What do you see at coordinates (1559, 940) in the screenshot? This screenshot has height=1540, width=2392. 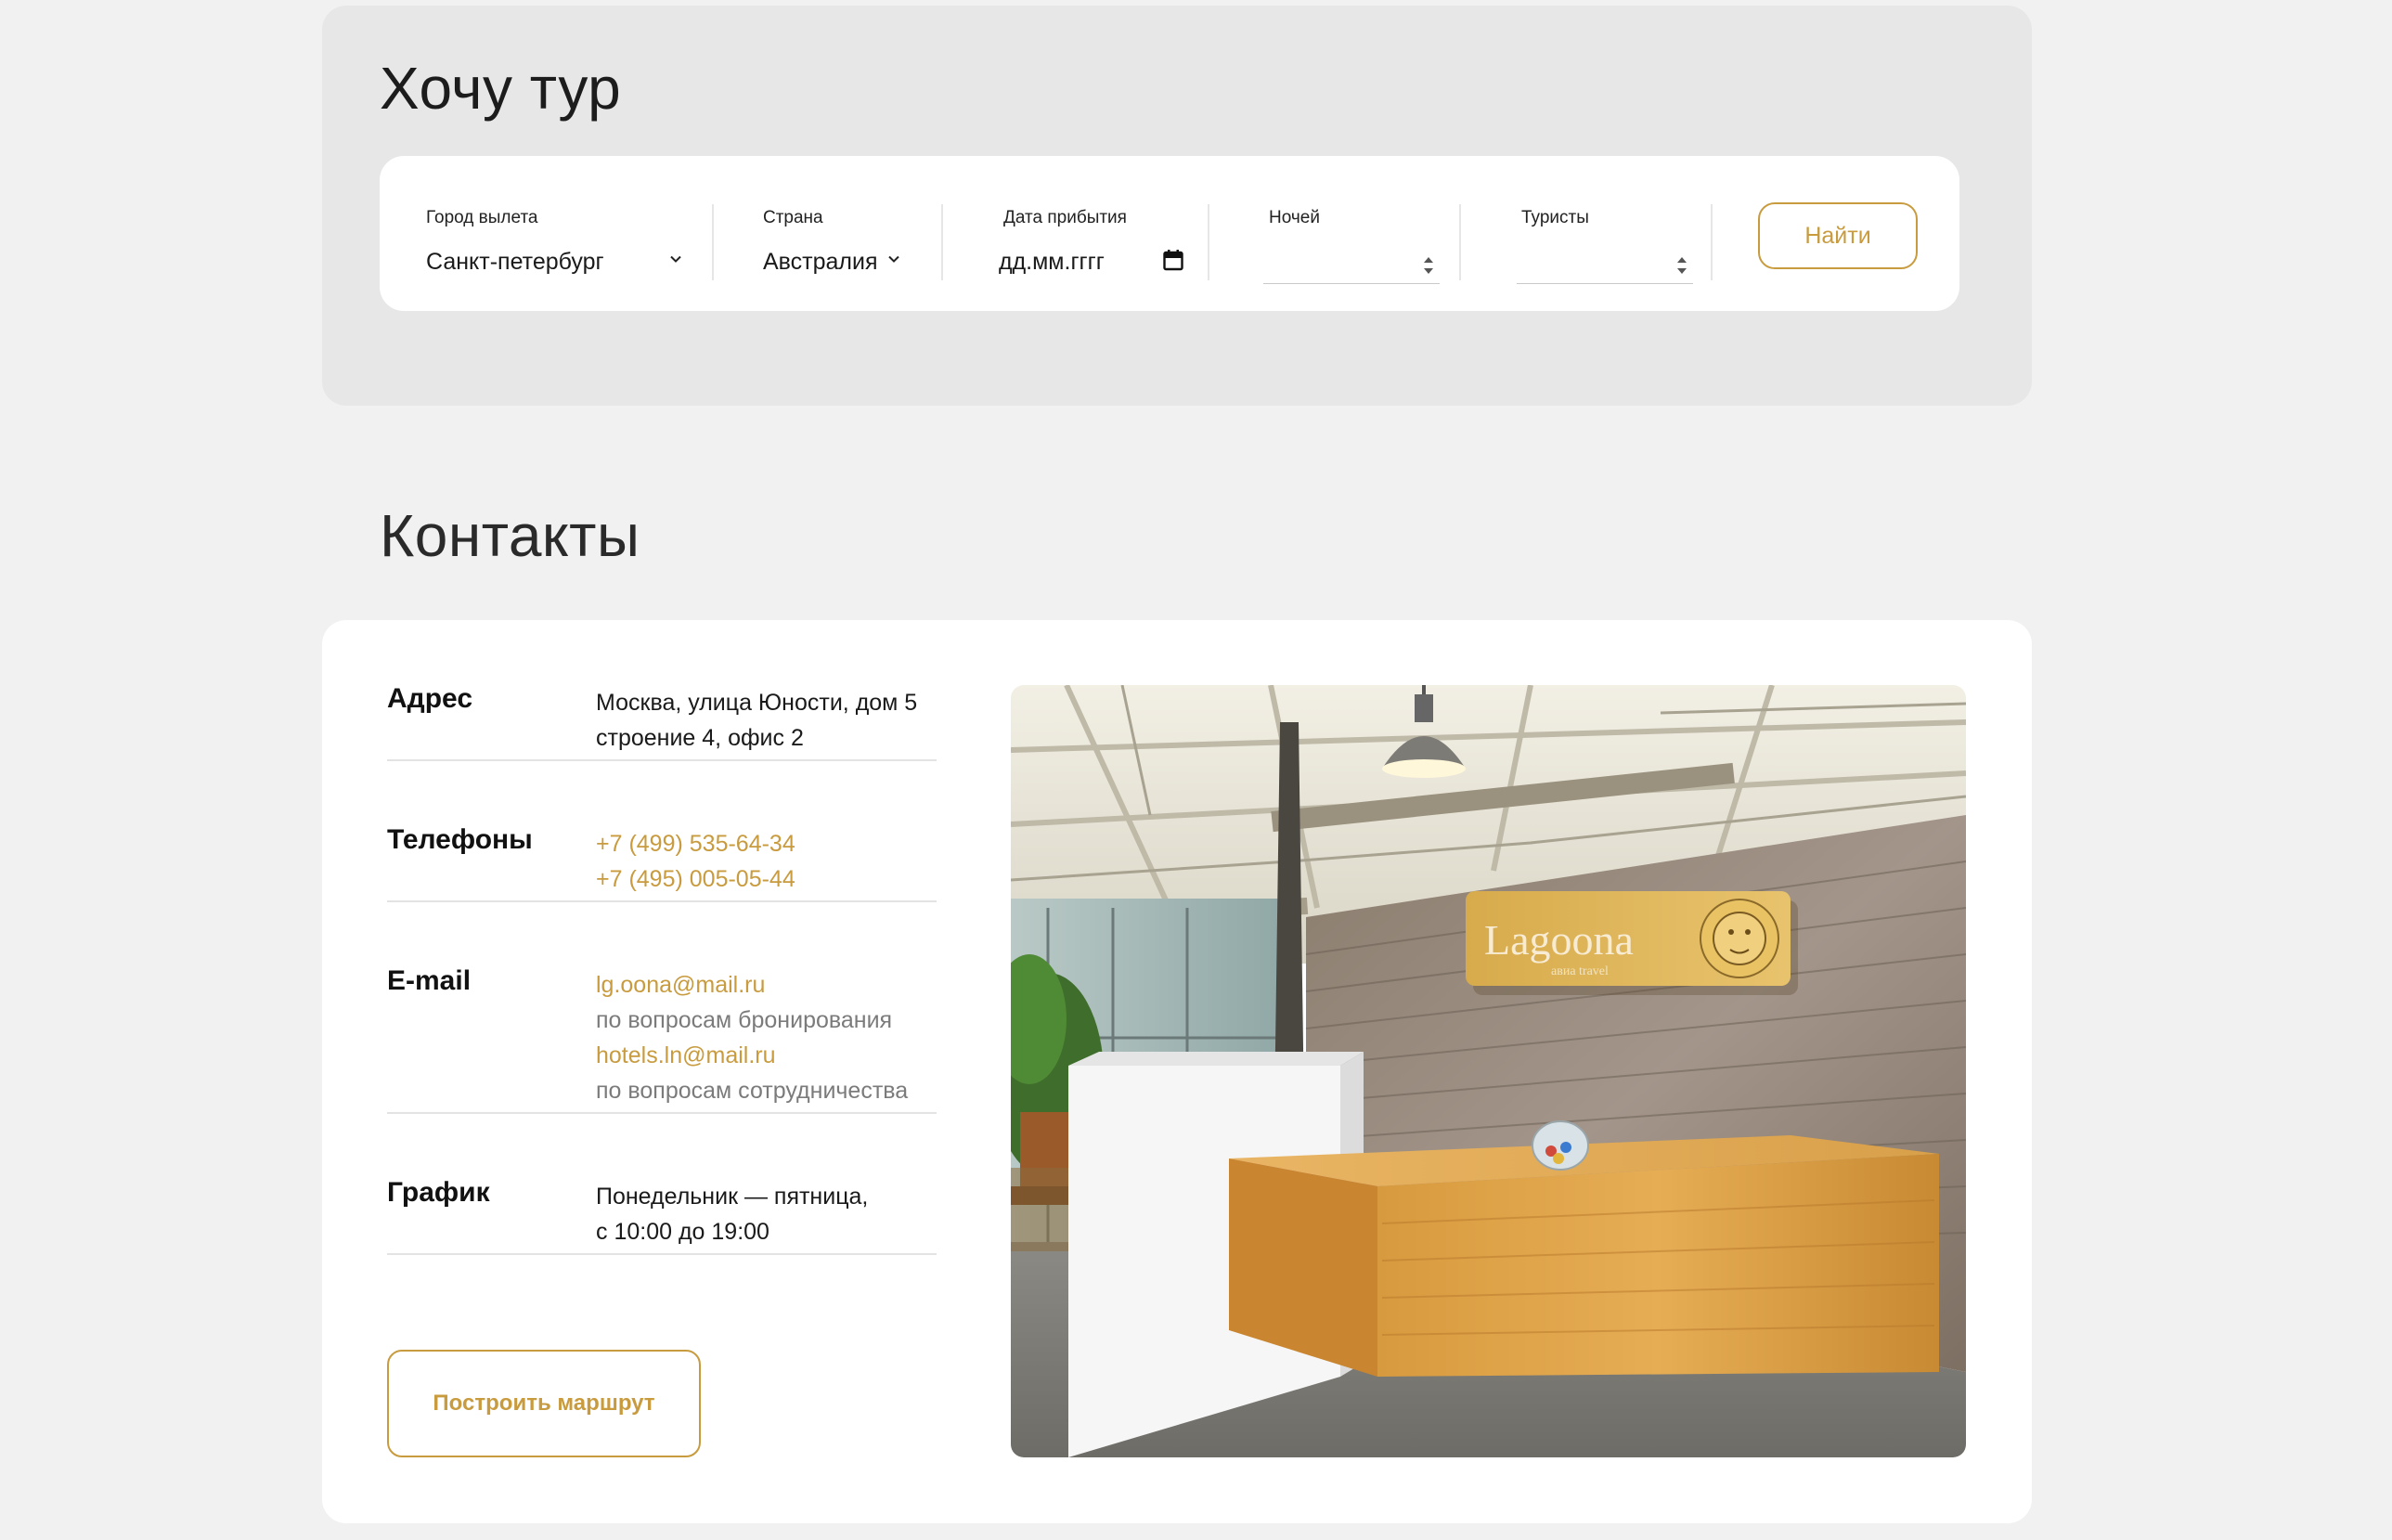 I see `svg-text: Lagoona` at bounding box center [1559, 940].